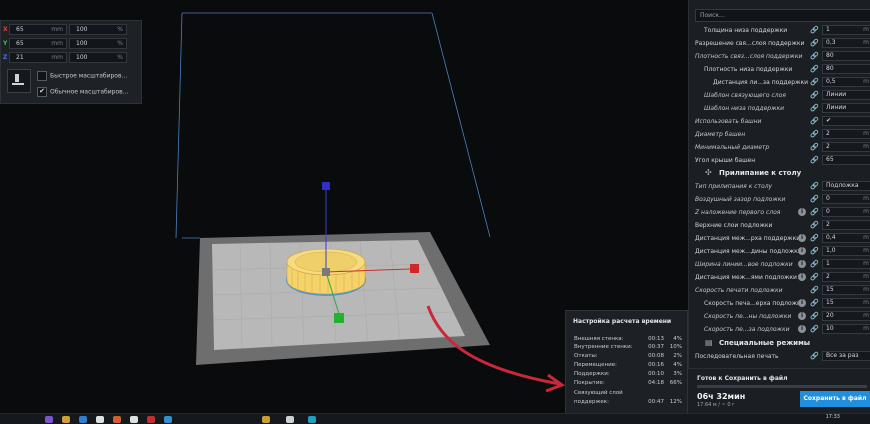 Image resolution: width=870 pixels, height=424 pixels. I want to click on lay-flat-button, so click(19, 81).